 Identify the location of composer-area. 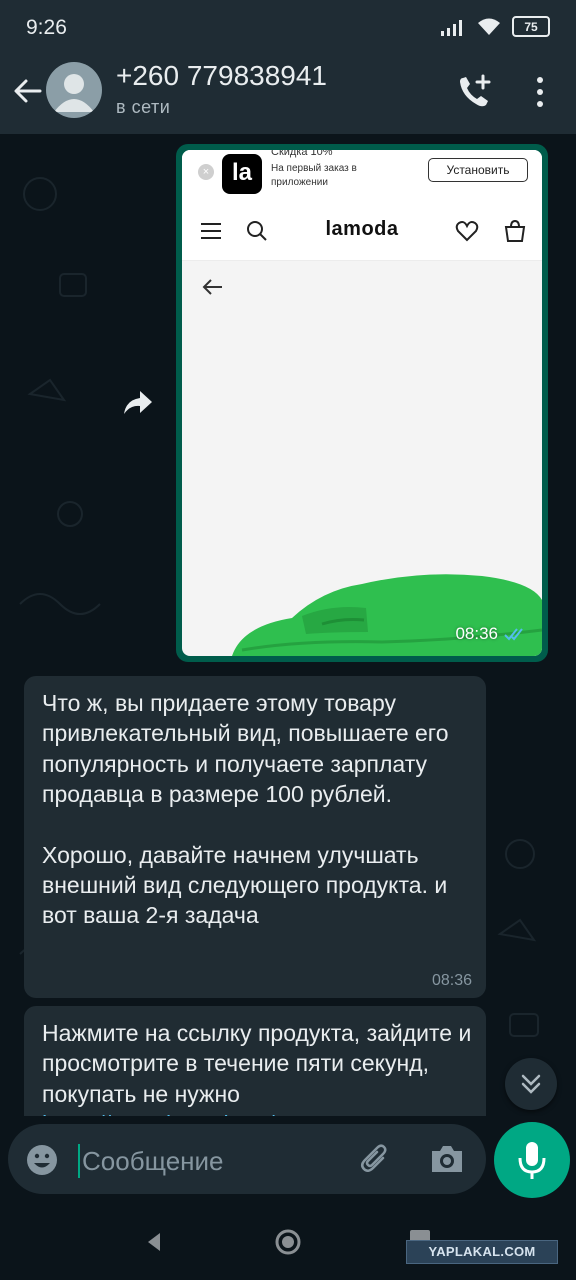
(288, 1158).